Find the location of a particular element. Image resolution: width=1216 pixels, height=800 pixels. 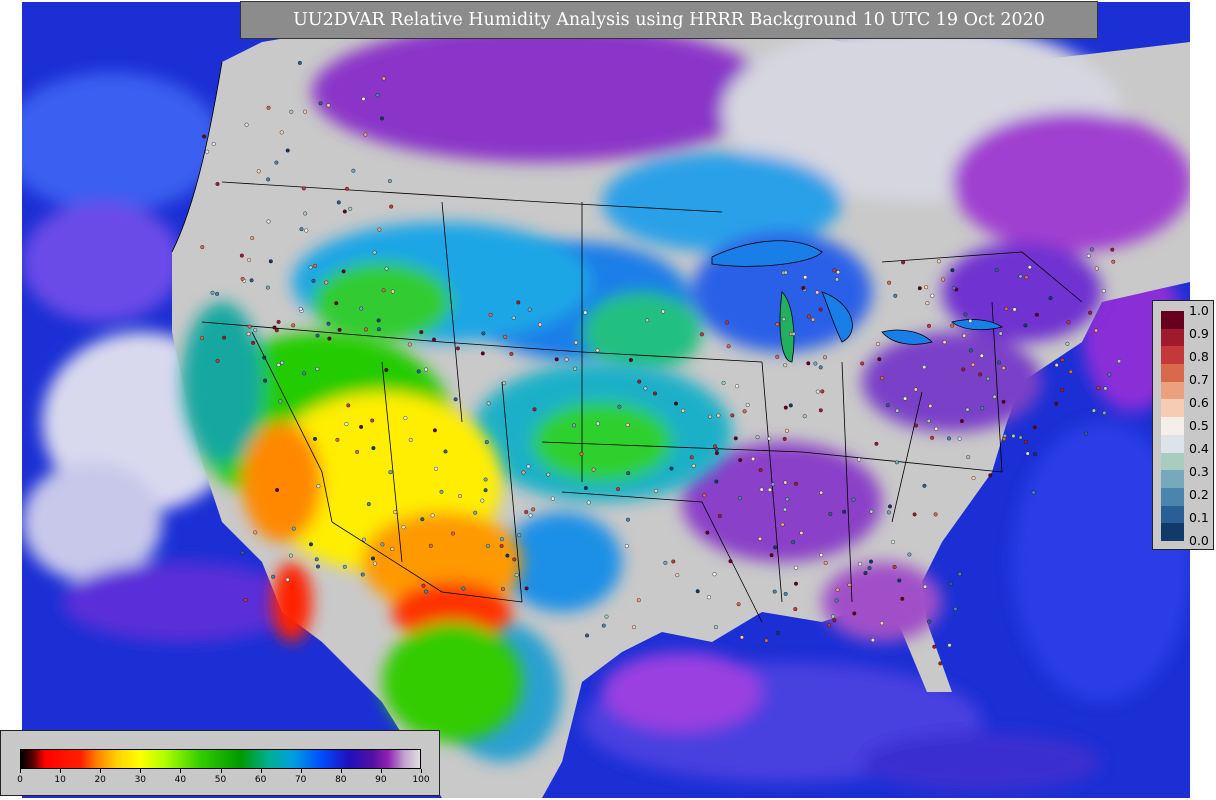

station-colorbar-tick: 0.6 is located at coordinates (1199, 402).